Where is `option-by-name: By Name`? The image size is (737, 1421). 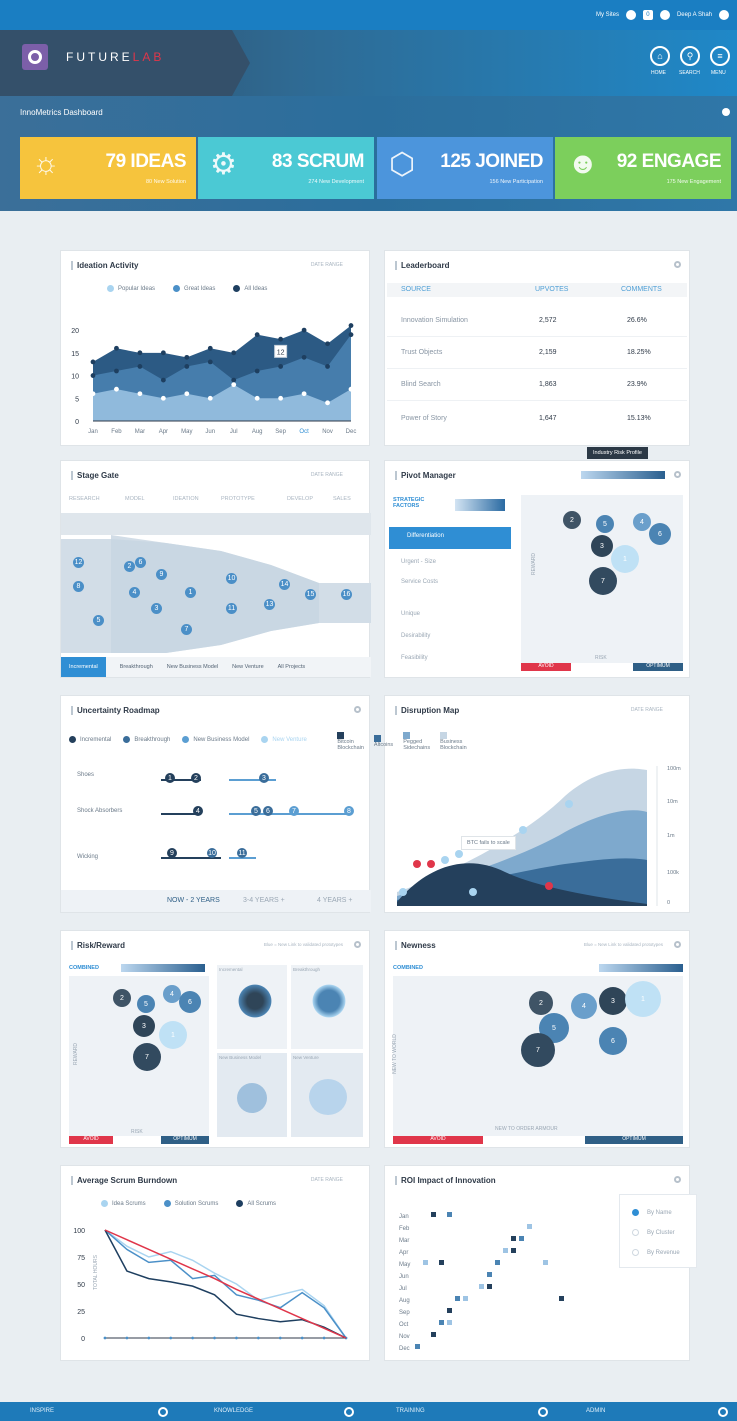
option-by-name: By Name is located at coordinates (652, 1212).